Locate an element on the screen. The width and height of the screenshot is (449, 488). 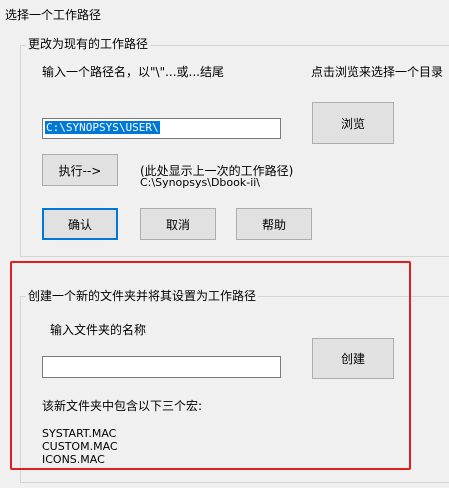
execute-button-label: 执行--> is located at coordinates (80, 170).